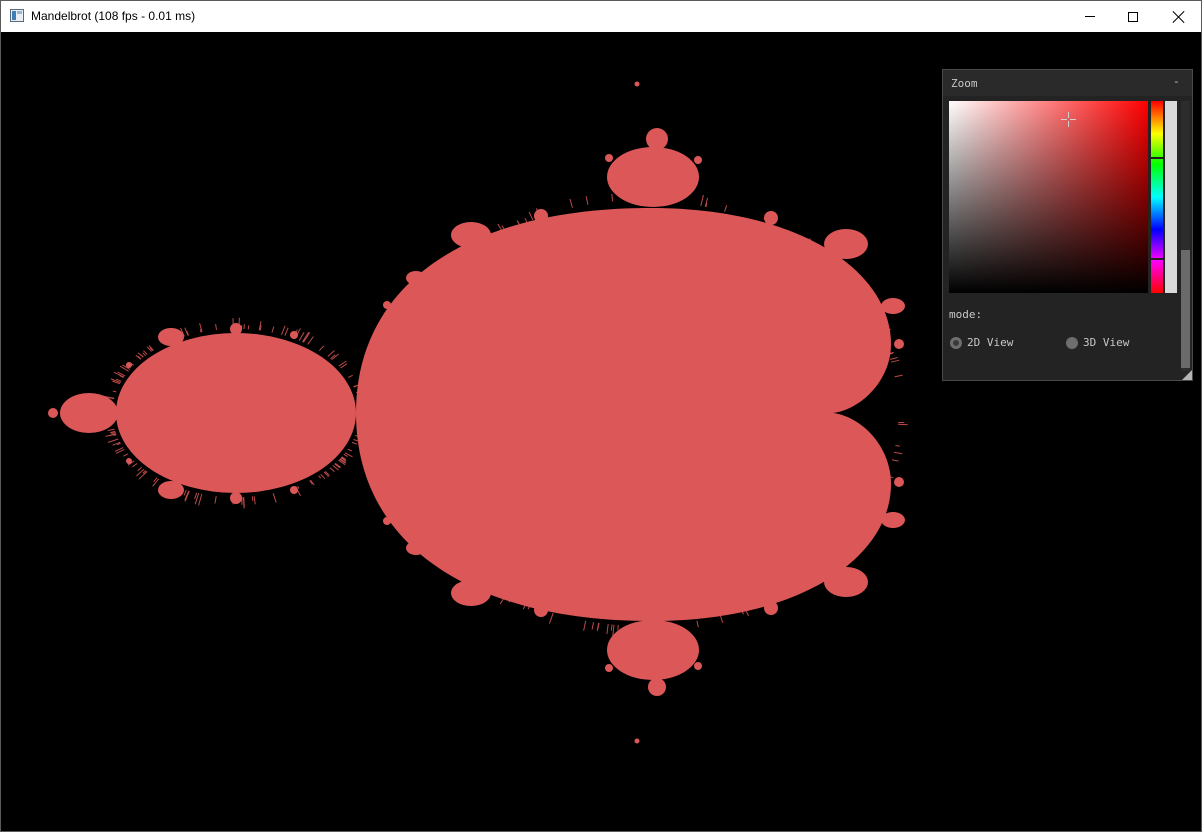 The image size is (1202, 832). Describe the element at coordinates (1072, 342) in the screenshot. I see `radio-unselected-icon` at that location.